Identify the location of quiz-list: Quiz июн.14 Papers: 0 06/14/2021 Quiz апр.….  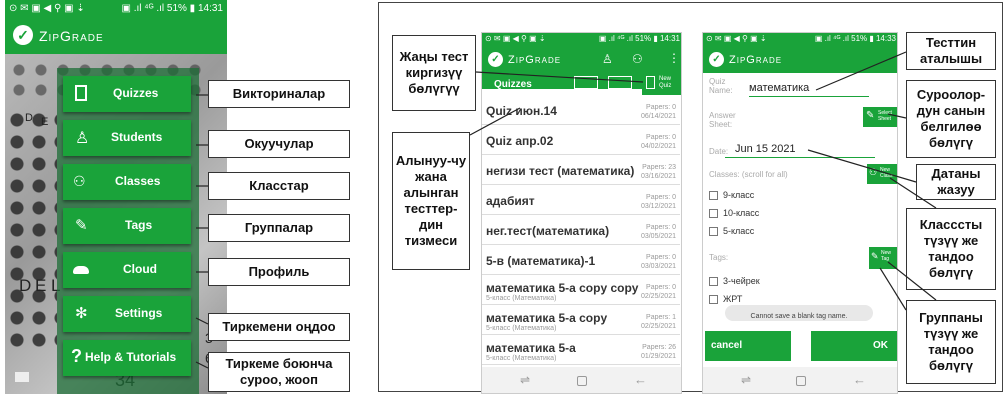
(581, 230).